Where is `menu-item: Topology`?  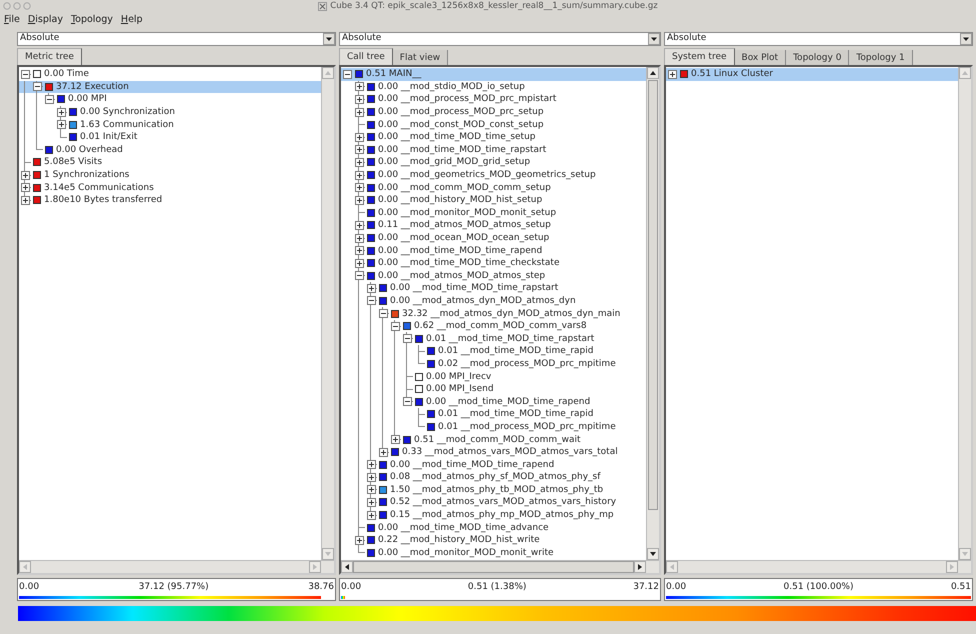 menu-item: Topology is located at coordinates (91, 20).